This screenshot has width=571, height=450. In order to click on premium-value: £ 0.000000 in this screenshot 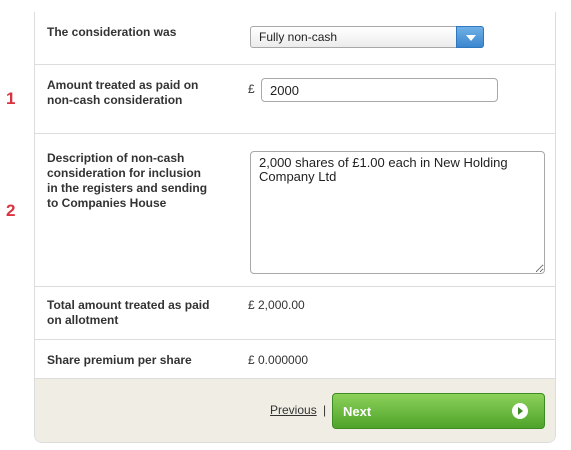, I will do `click(278, 360)`.